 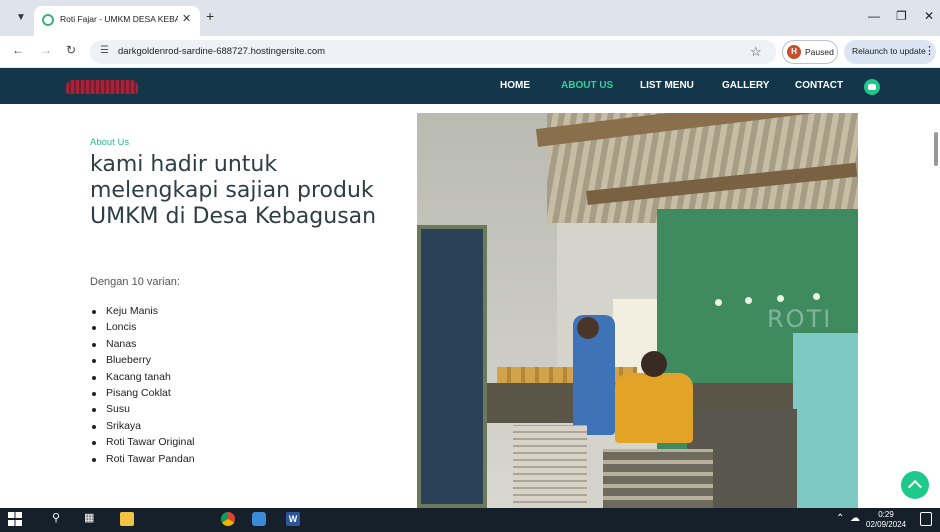 I want to click on list-item: Roti Tawar Original, so click(x=142, y=442).